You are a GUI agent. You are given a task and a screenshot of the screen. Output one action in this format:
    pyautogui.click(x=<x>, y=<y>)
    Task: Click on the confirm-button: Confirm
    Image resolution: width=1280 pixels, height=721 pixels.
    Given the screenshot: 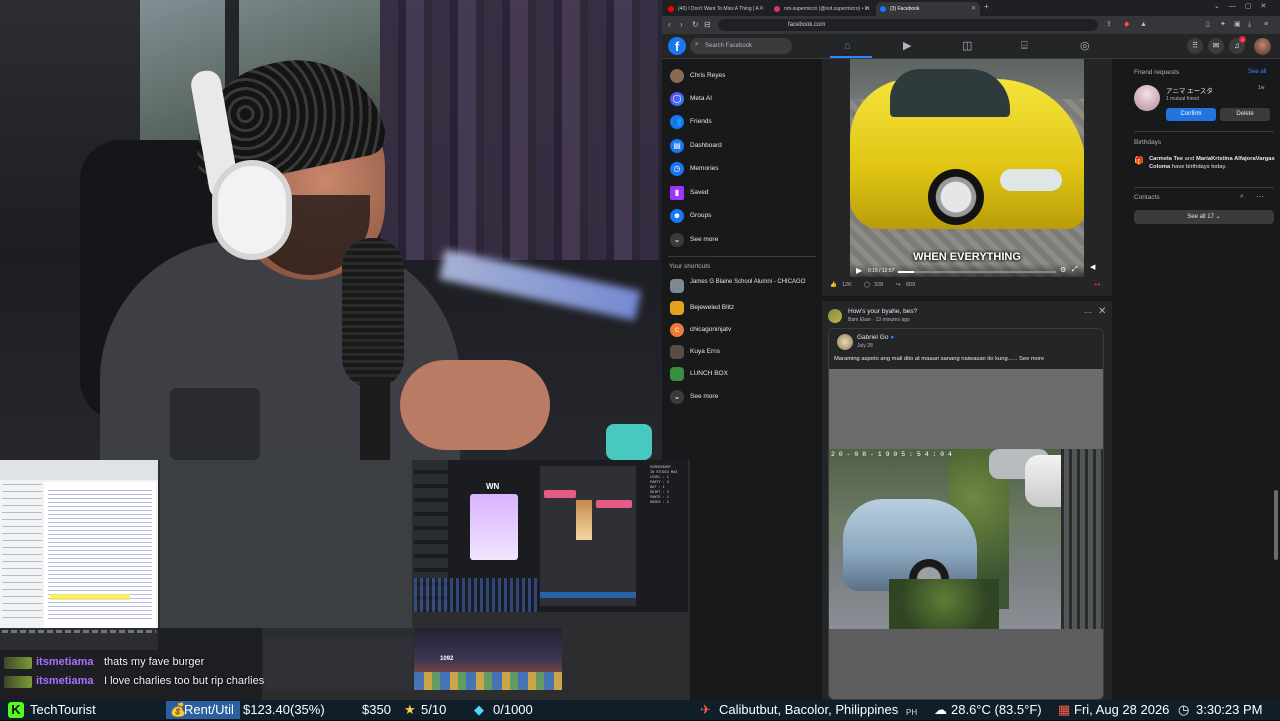 What is the action you would take?
    pyautogui.click(x=1191, y=114)
    